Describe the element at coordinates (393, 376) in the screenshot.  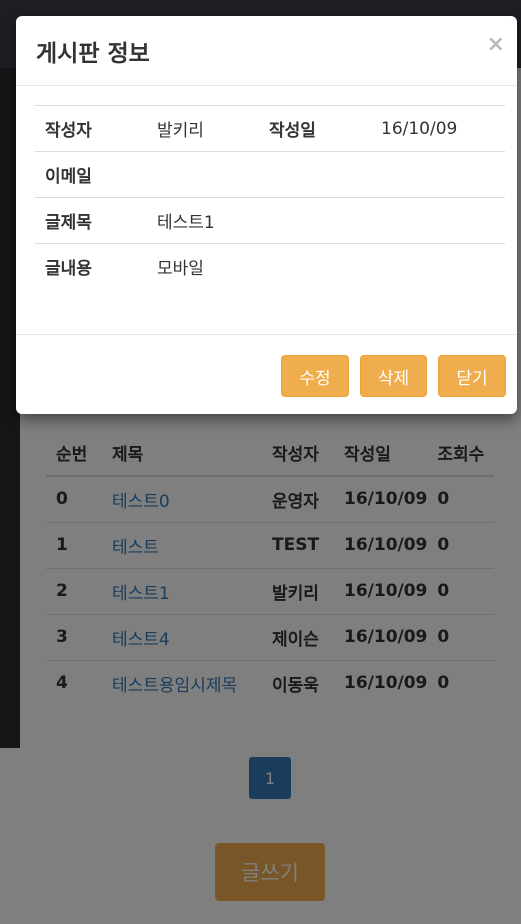
I see `delete-button: 삭제` at that location.